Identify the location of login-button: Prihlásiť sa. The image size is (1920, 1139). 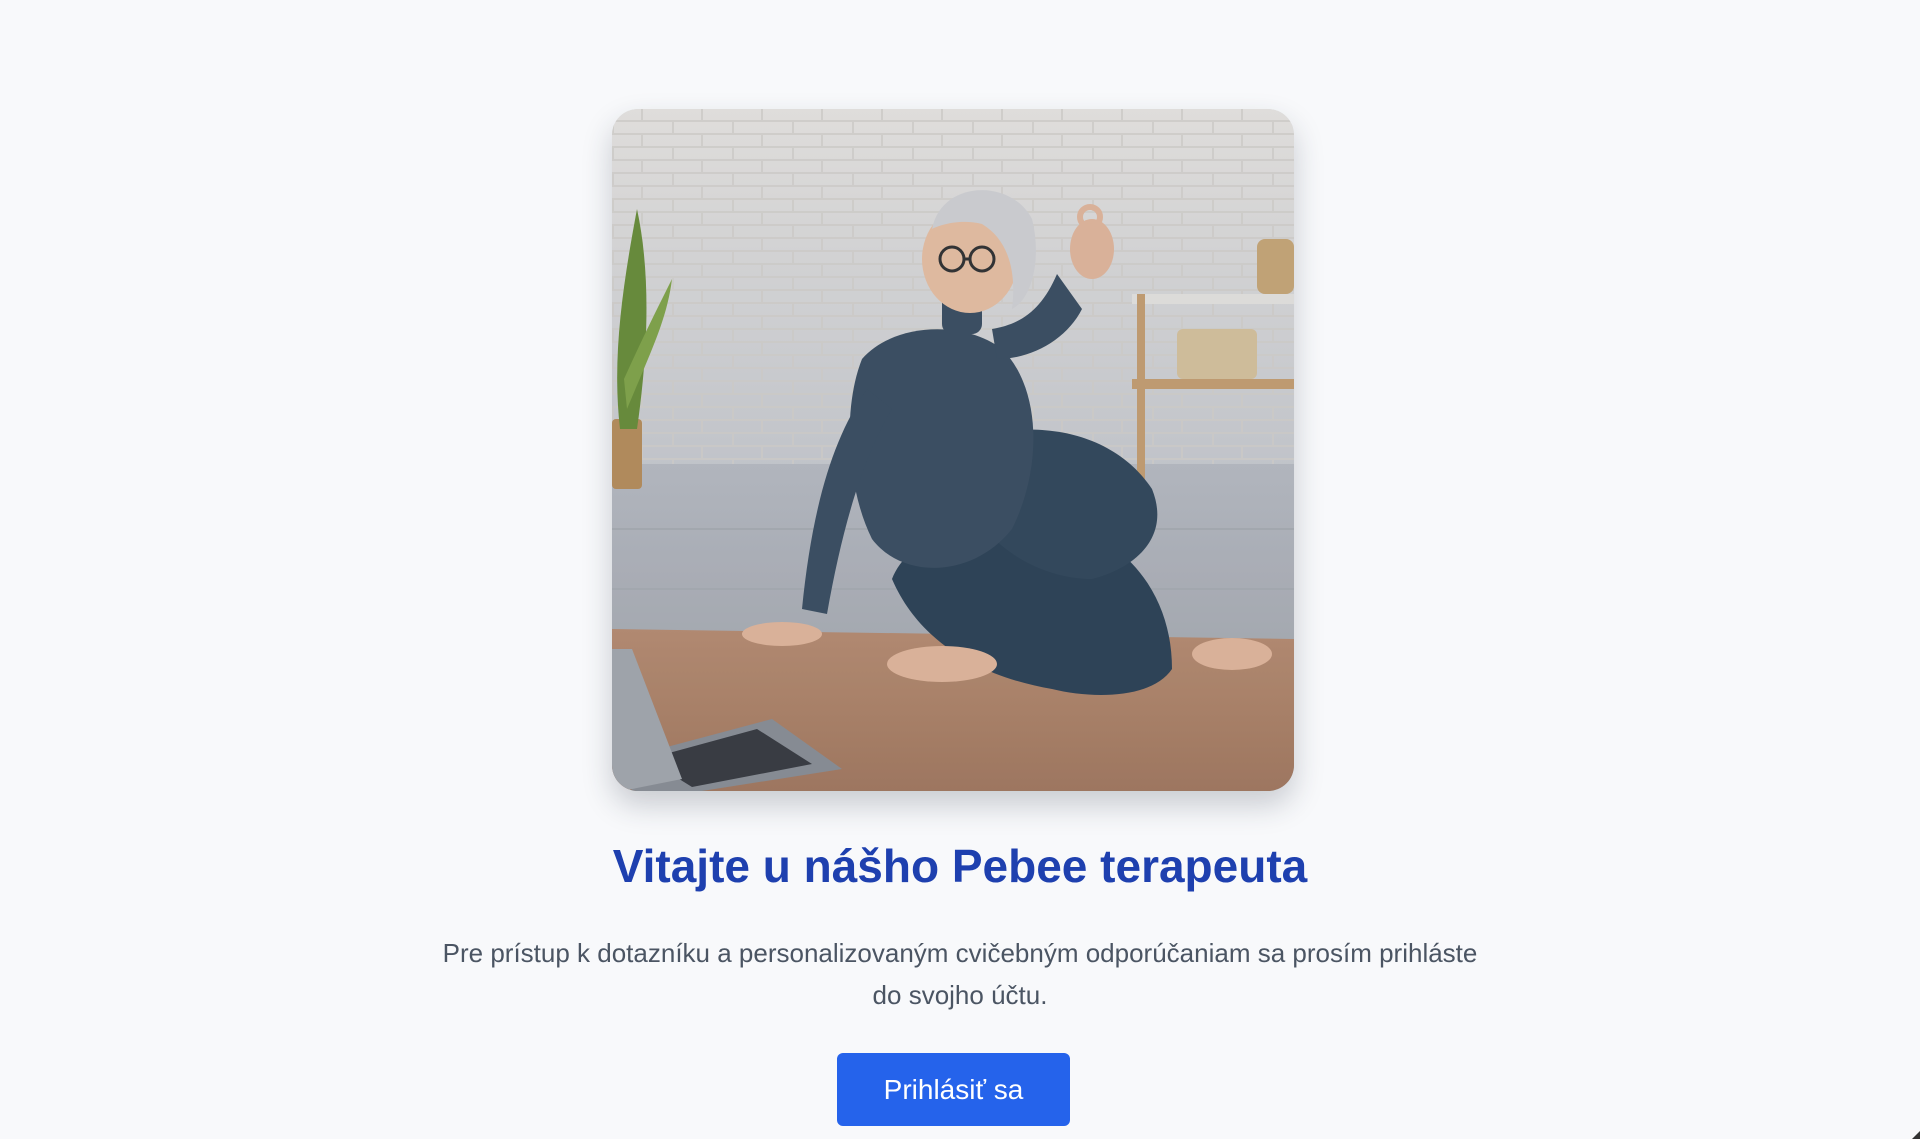
(953, 1089).